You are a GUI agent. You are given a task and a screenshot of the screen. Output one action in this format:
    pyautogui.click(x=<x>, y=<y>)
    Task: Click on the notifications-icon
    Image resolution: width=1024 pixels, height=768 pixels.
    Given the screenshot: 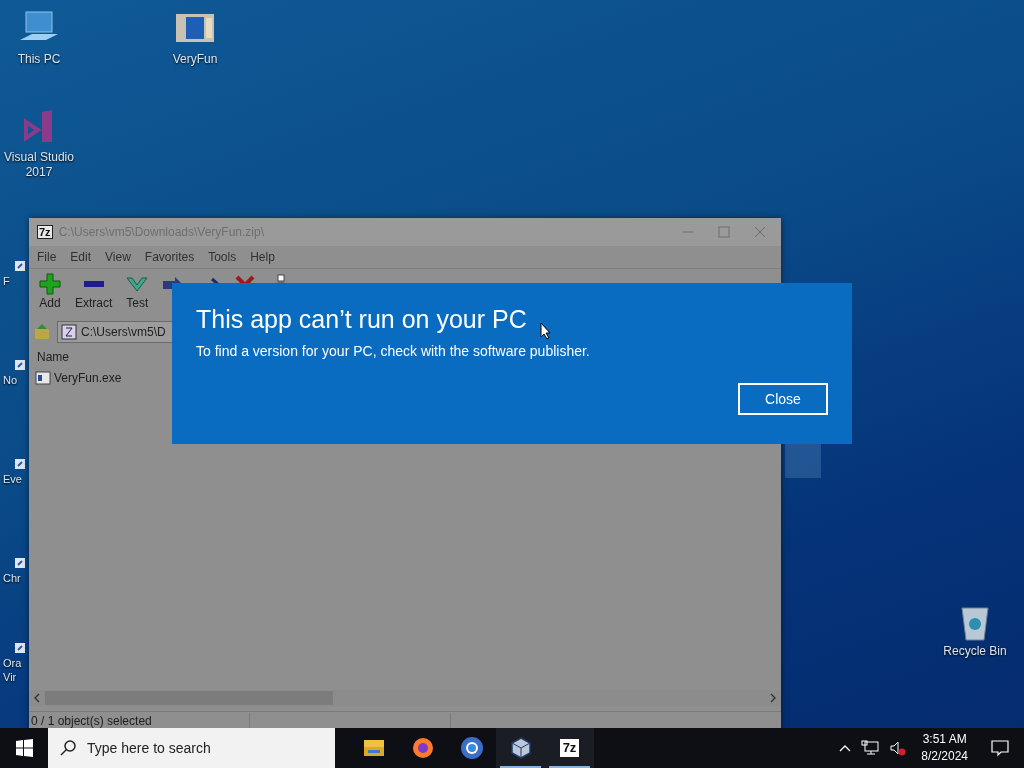 What is the action you would take?
    pyautogui.click(x=1000, y=748)
    